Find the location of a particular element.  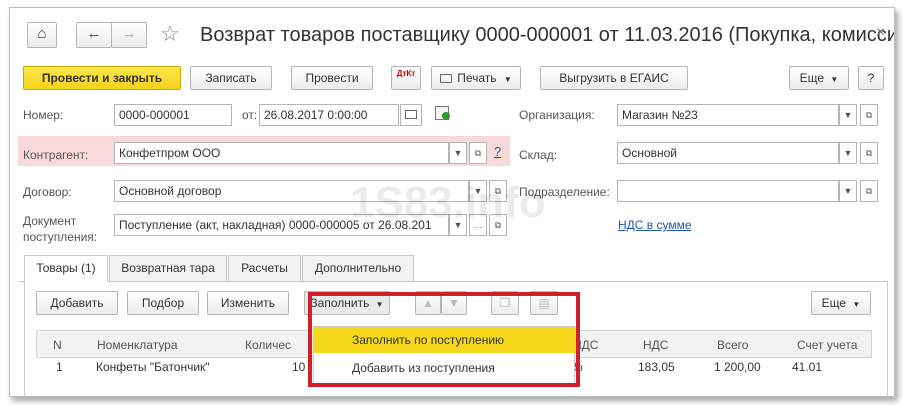

tab-additional: Дополнительно is located at coordinates (358, 268).